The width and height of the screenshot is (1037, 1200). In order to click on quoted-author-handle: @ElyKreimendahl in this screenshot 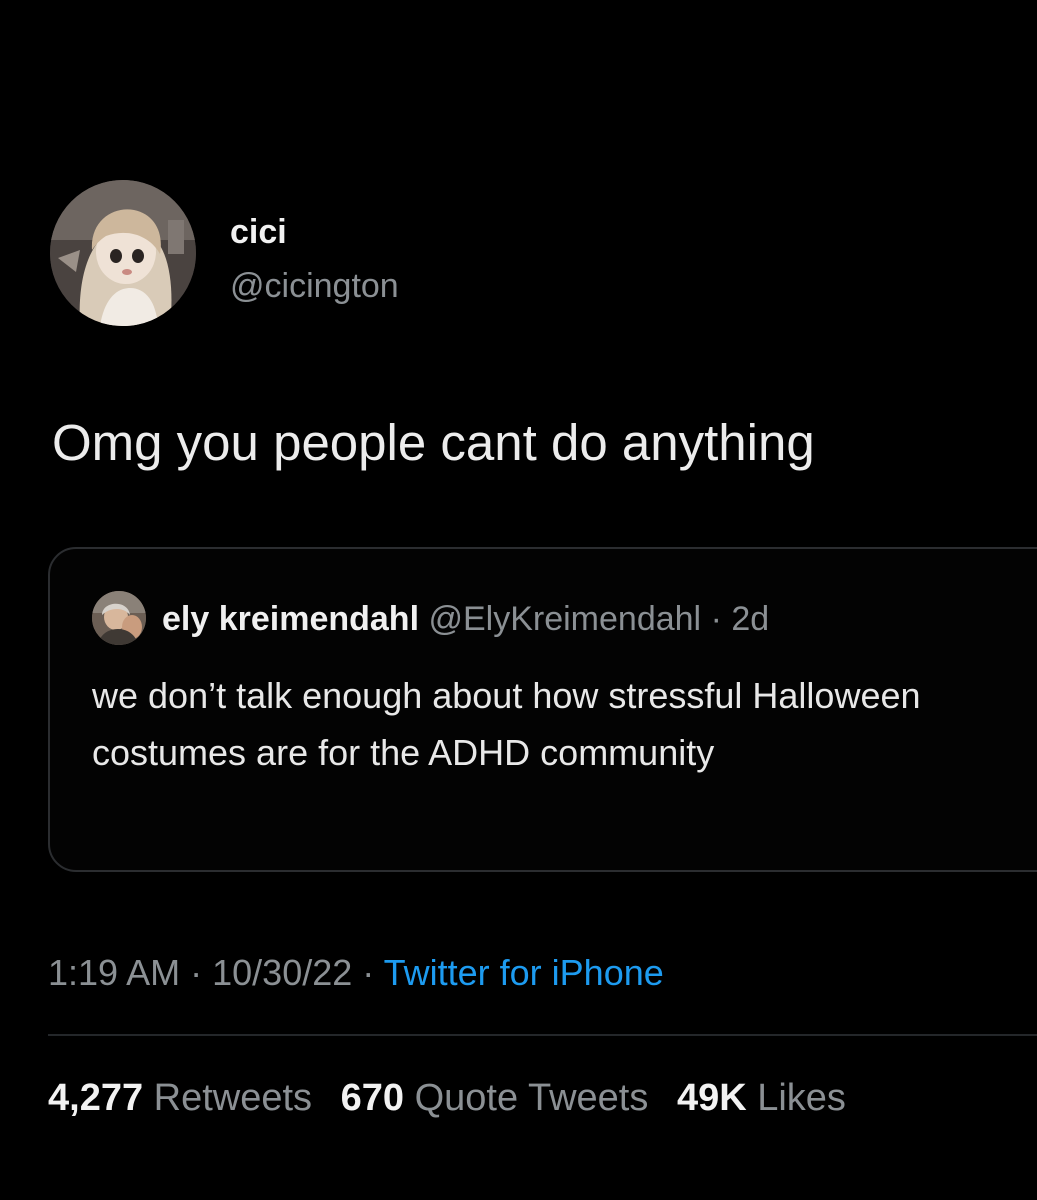, I will do `click(564, 619)`.